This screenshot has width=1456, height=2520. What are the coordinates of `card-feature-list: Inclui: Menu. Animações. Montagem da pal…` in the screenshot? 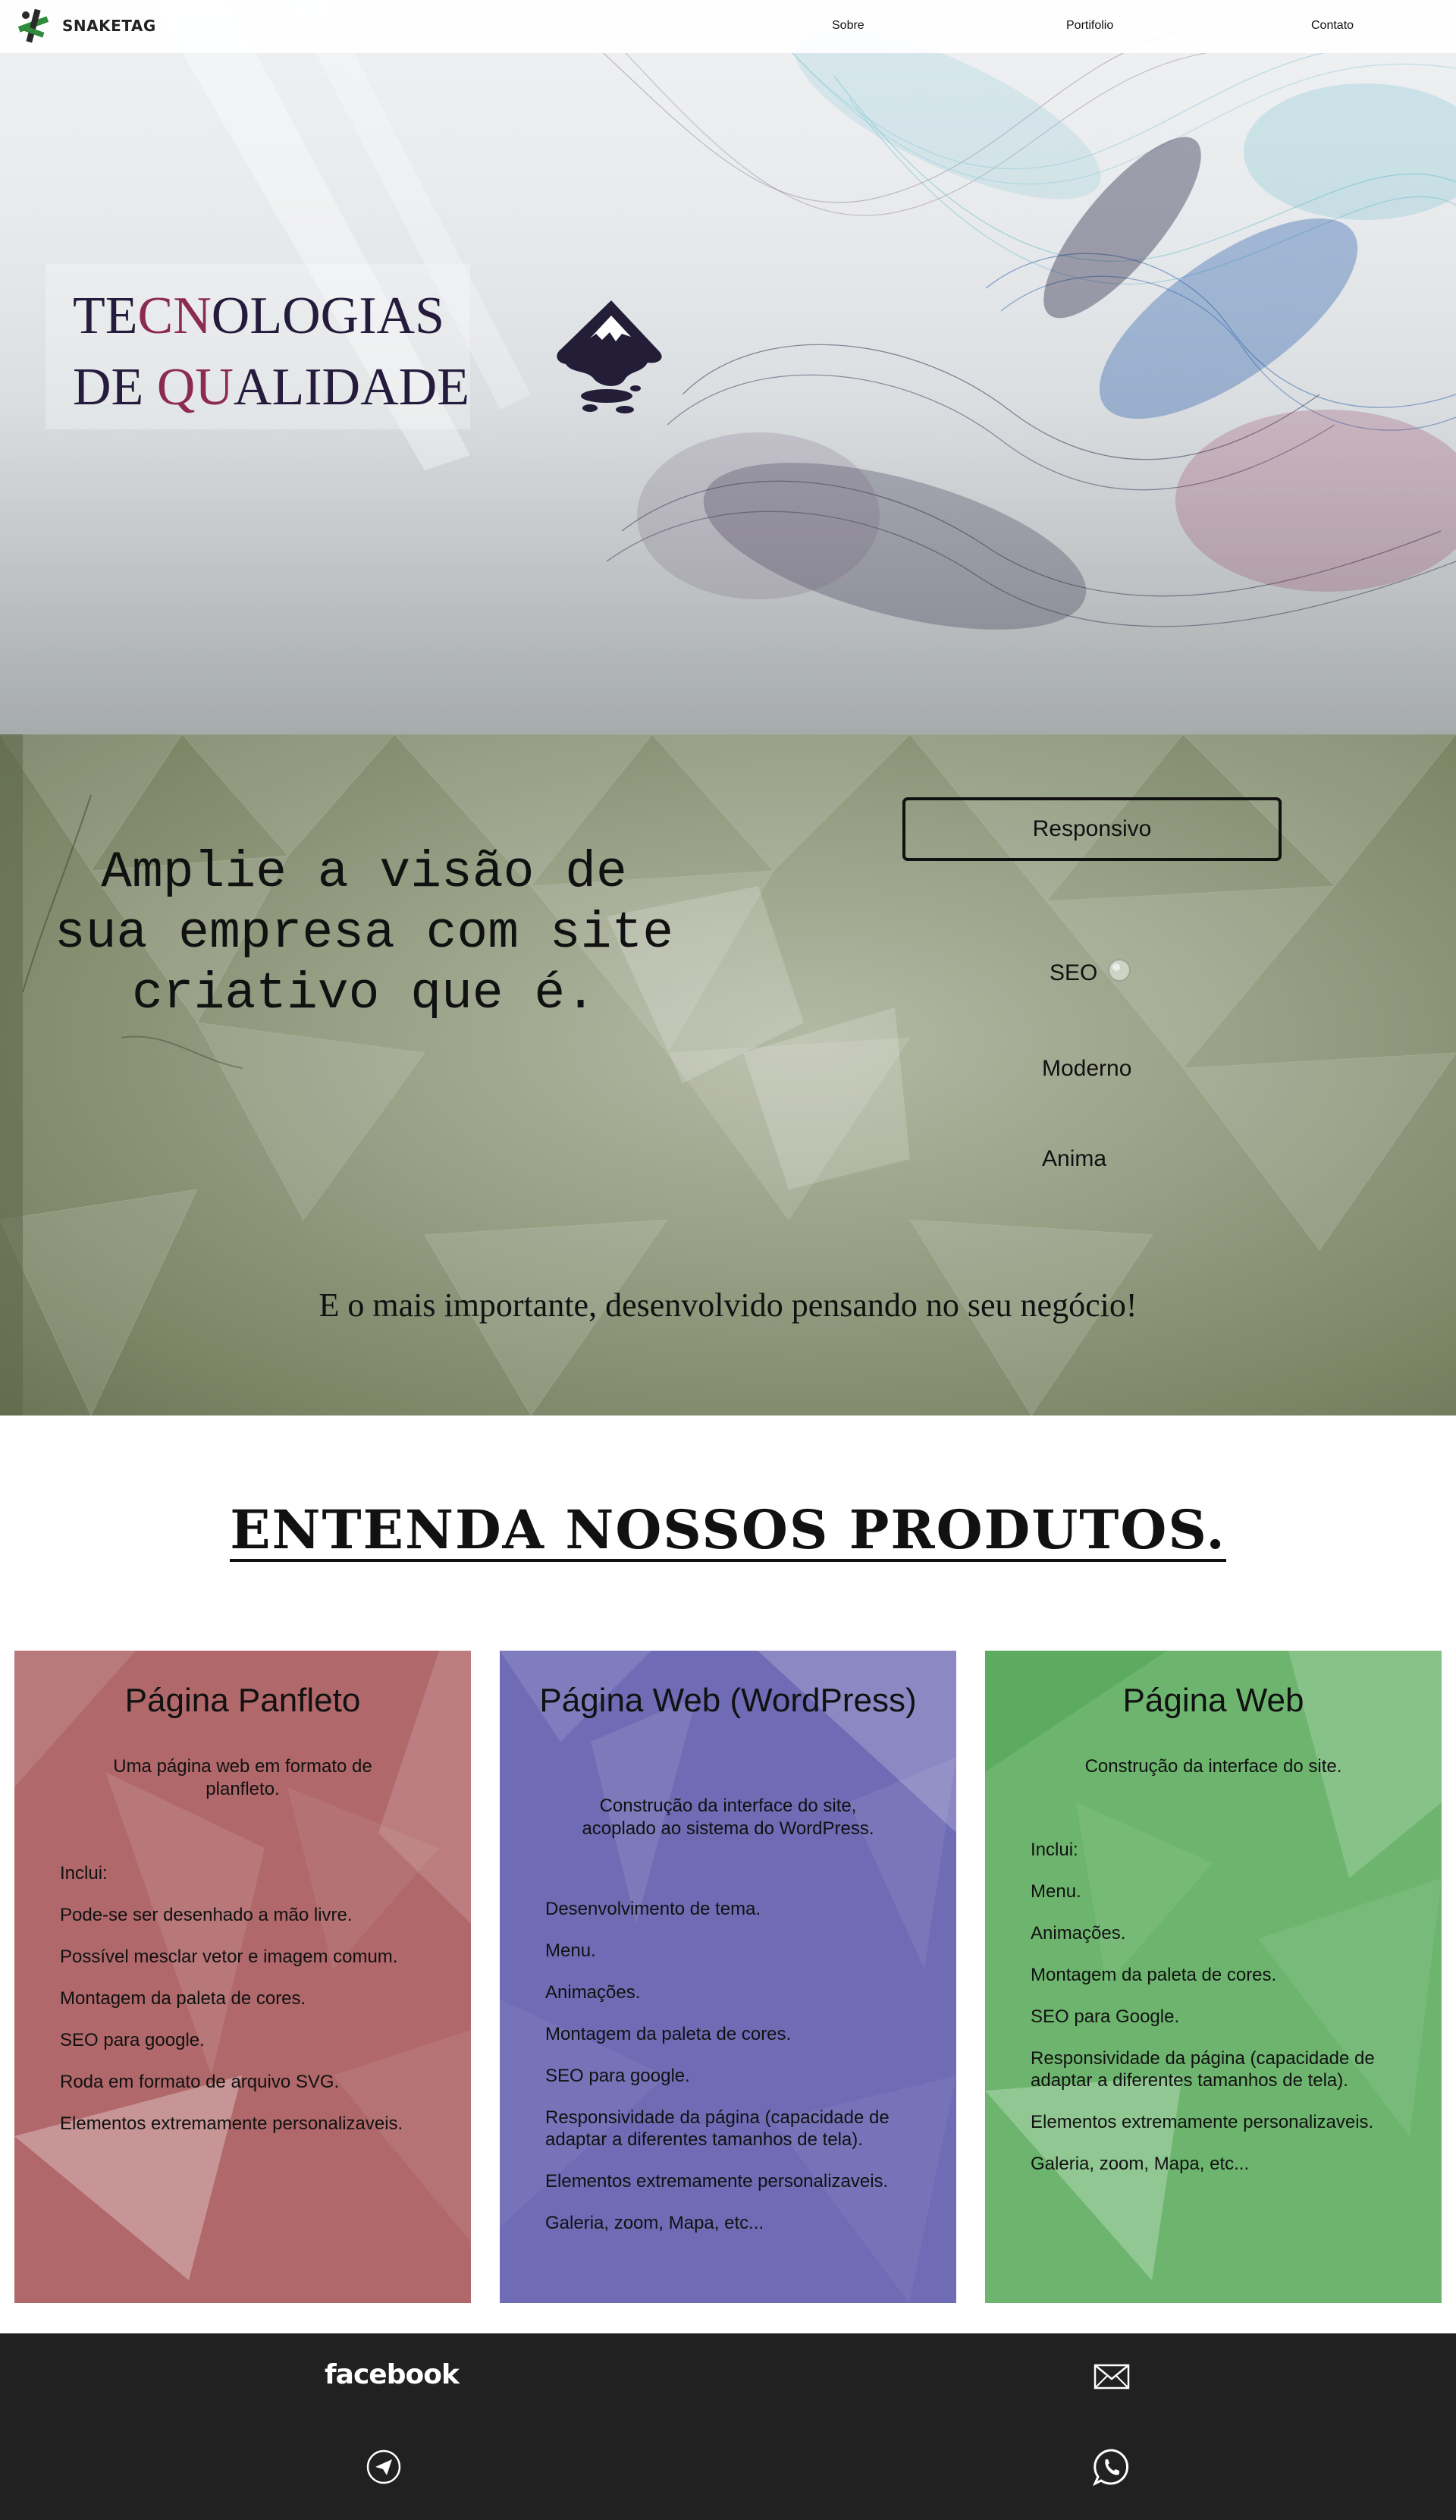 It's located at (1220, 2017).